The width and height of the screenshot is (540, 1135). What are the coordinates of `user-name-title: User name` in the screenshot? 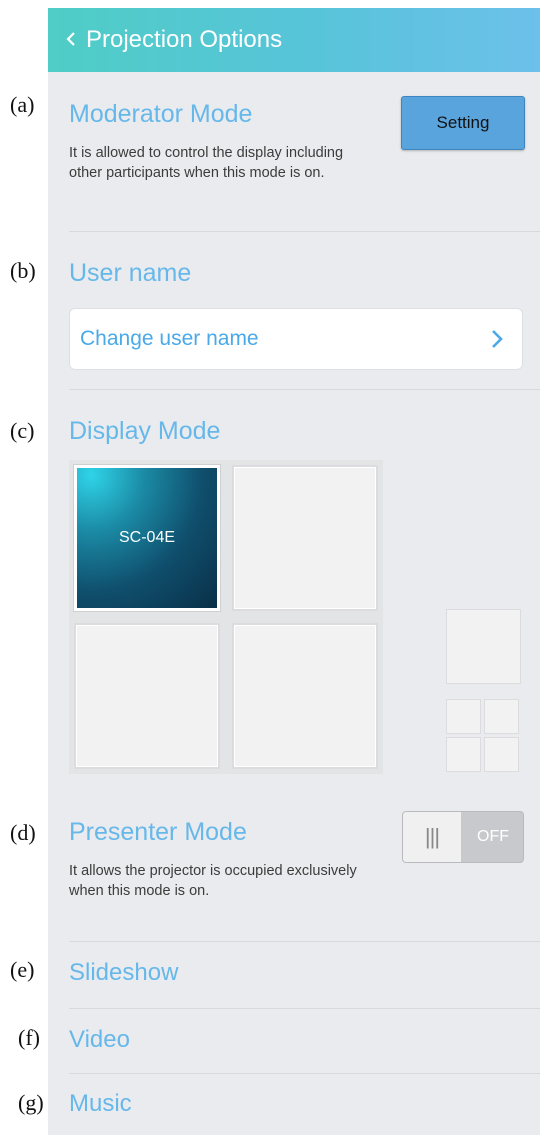 It's located at (130, 273).